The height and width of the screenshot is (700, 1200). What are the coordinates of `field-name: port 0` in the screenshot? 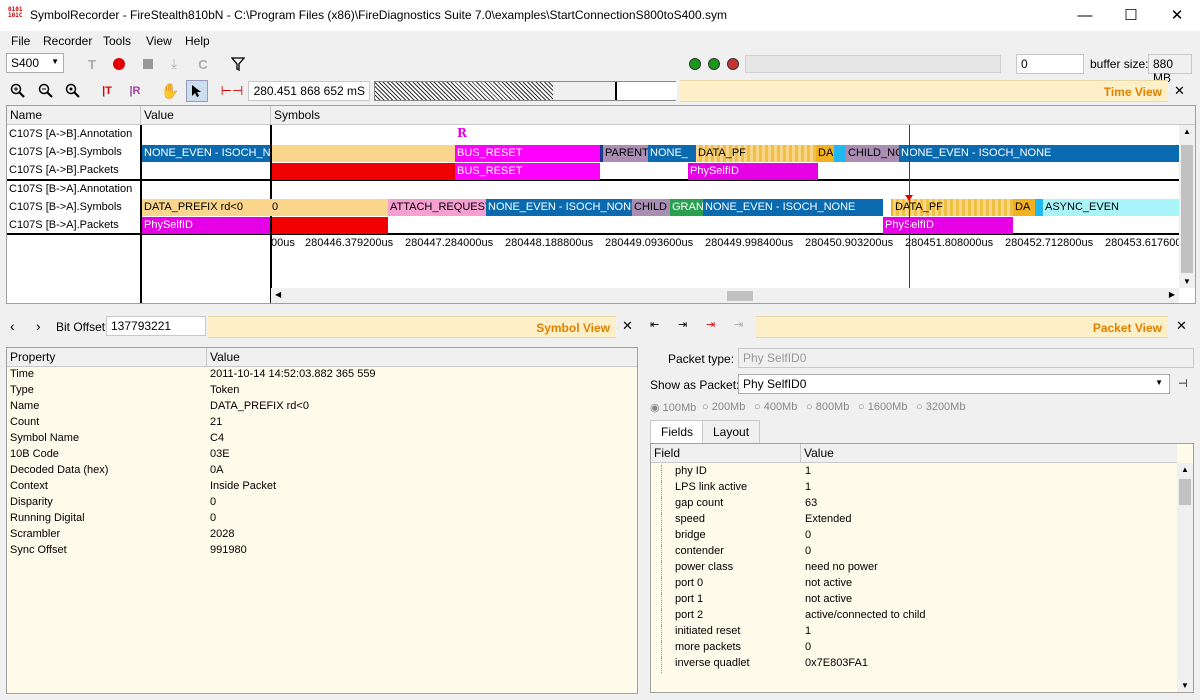 It's located at (689, 583).